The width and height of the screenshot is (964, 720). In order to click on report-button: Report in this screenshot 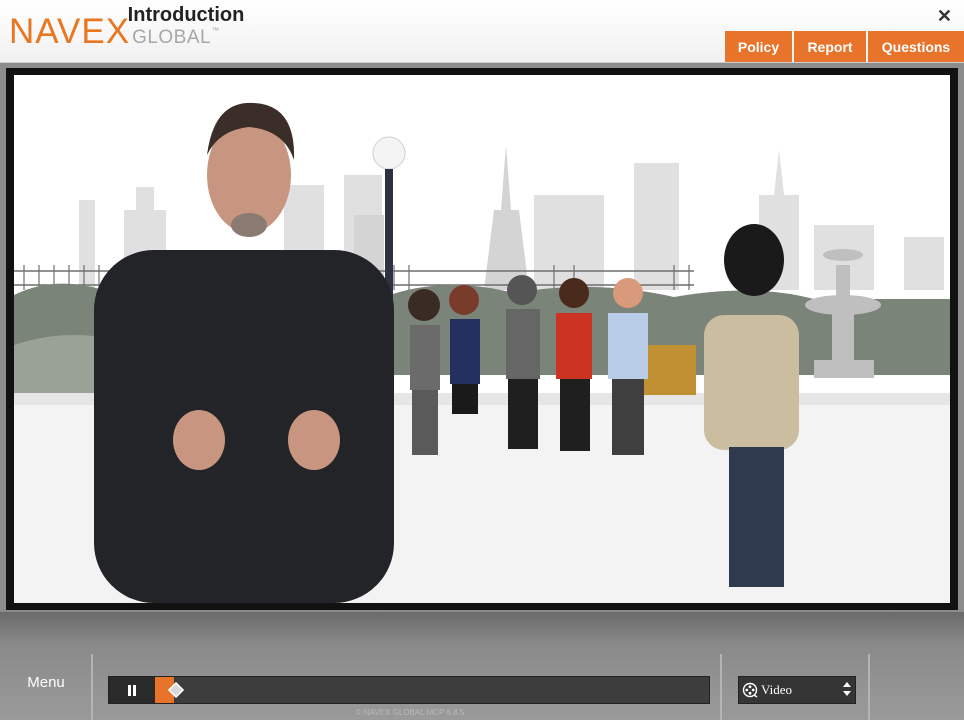, I will do `click(830, 46)`.